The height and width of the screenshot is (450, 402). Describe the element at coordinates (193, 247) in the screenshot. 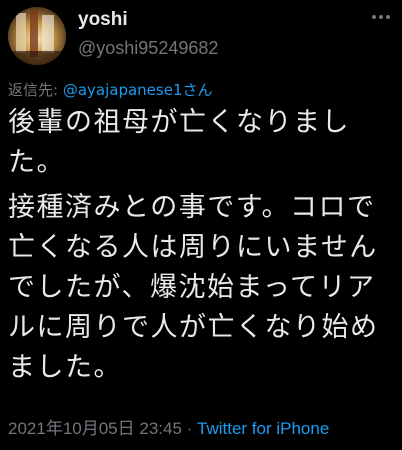

I see `tweet-text-line: 亡くなる人は周りにいません` at that location.